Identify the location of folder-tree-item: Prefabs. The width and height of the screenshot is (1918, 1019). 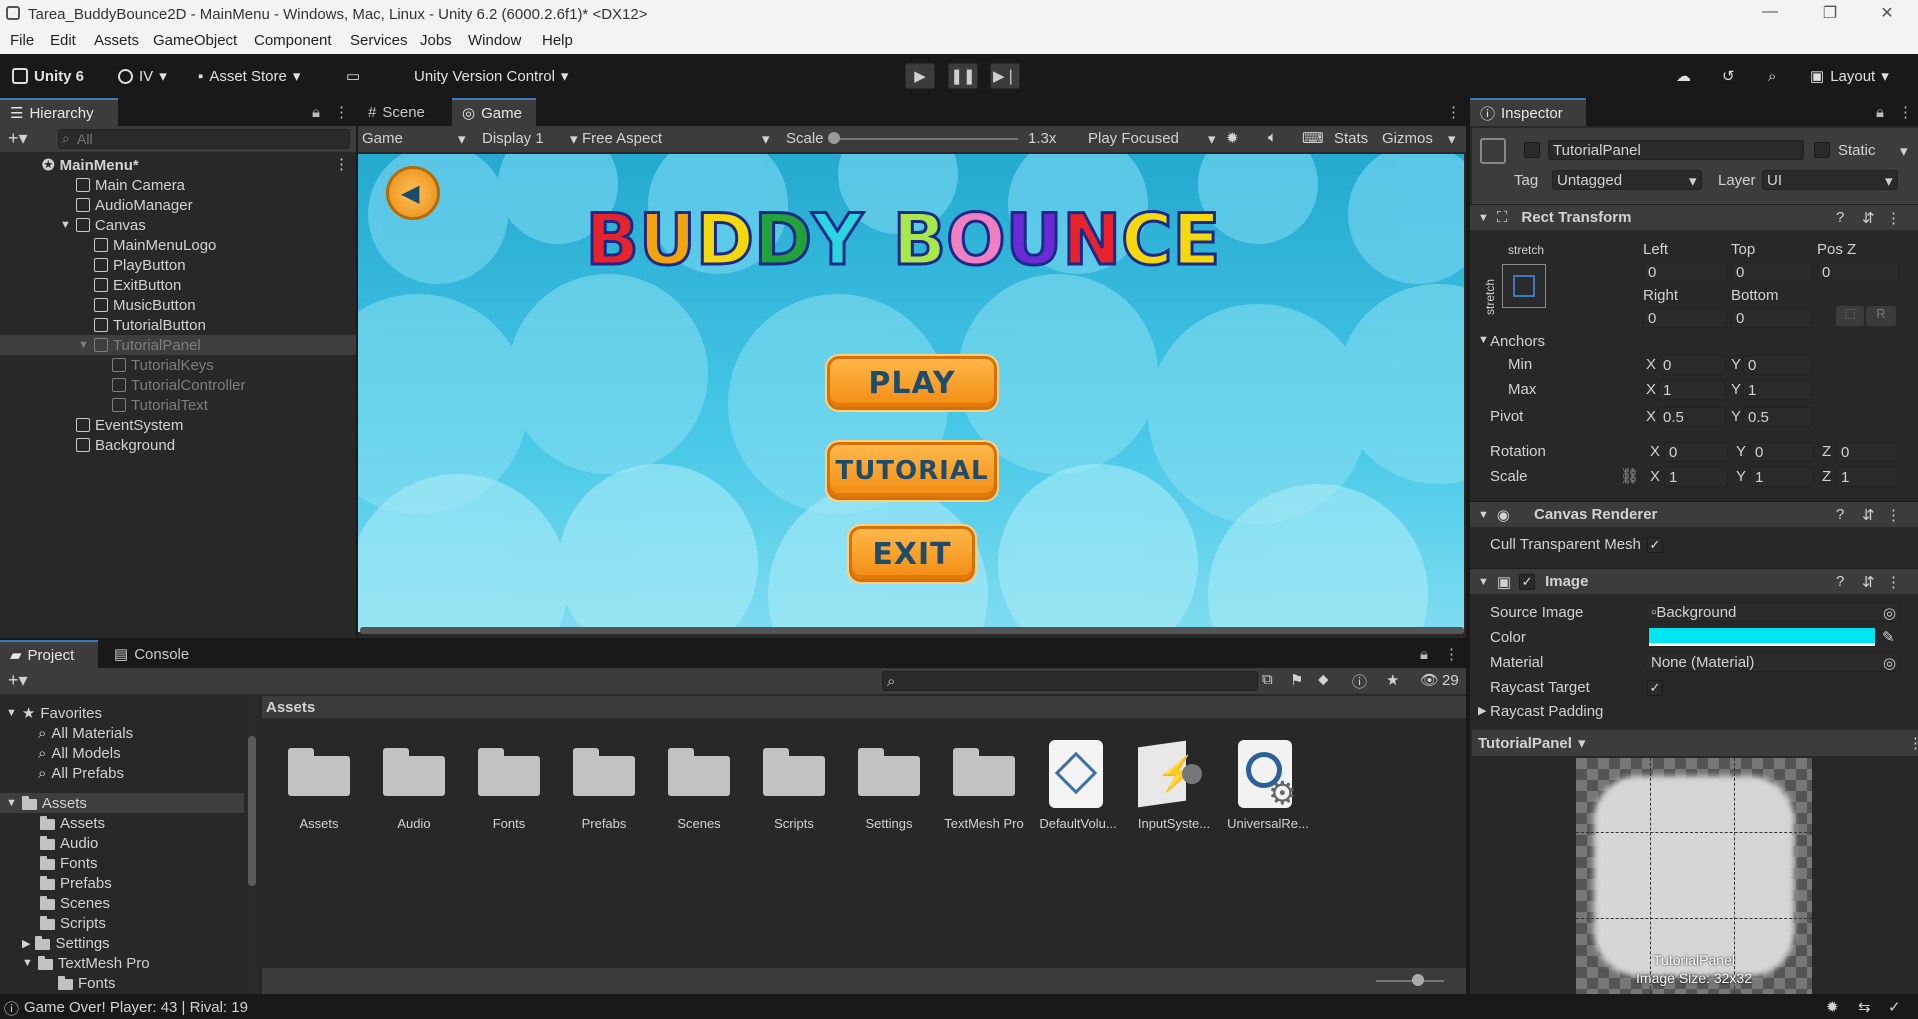
(76, 883).